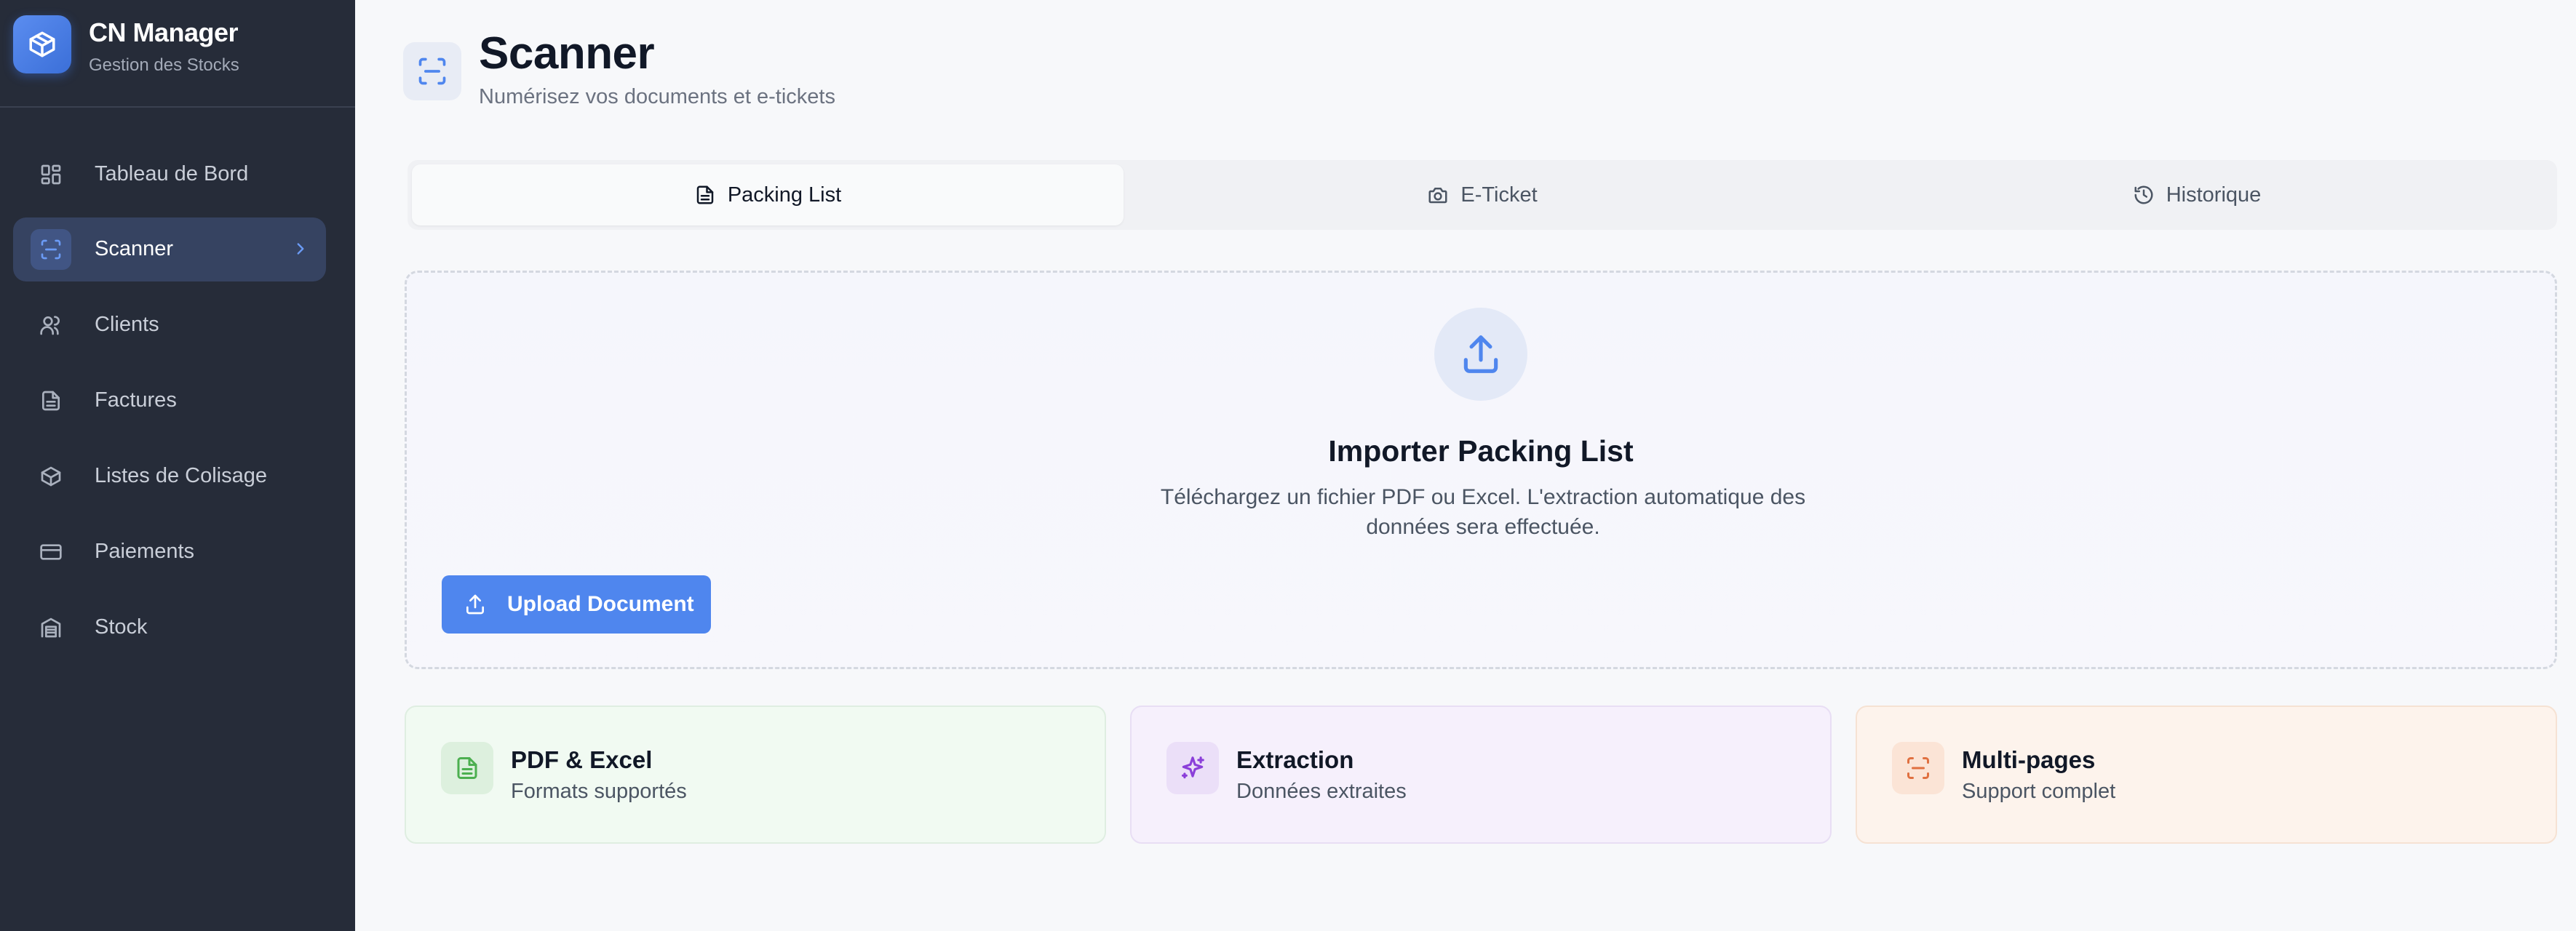 The image size is (2576, 931). Describe the element at coordinates (567, 53) in the screenshot. I see `page-title: Scanner` at that location.